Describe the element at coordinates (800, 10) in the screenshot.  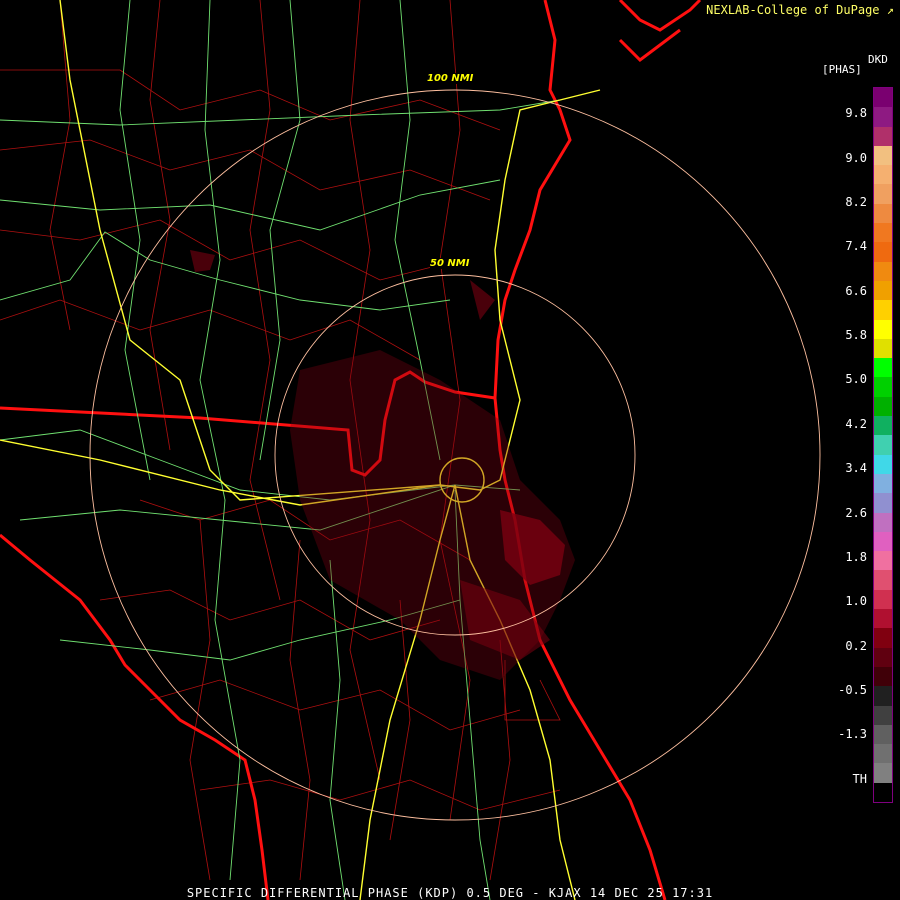
I see `credit-label: NEXLAB-College of DuPage ↗` at that location.